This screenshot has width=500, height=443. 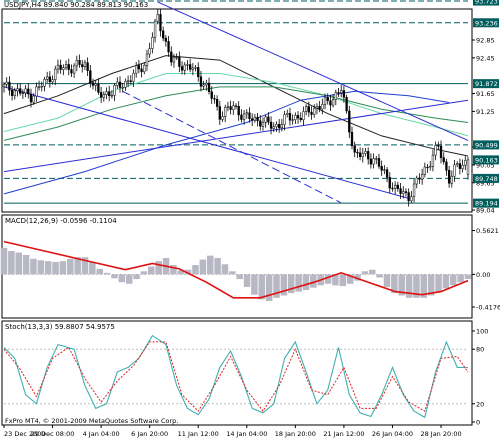 What do you see at coordinates (486, 3) in the screenshot?
I see `price-tag-label: 93.723` at bounding box center [486, 3].